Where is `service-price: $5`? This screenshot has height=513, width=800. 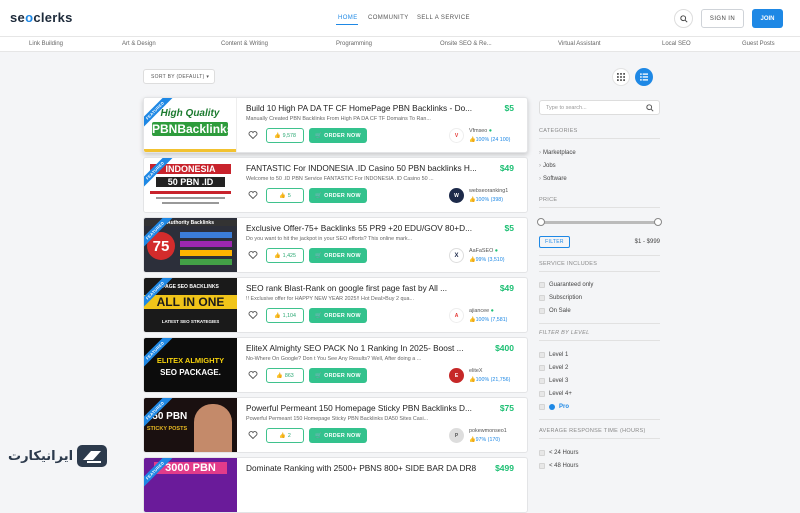
service-price: $5 is located at coordinates (509, 108).